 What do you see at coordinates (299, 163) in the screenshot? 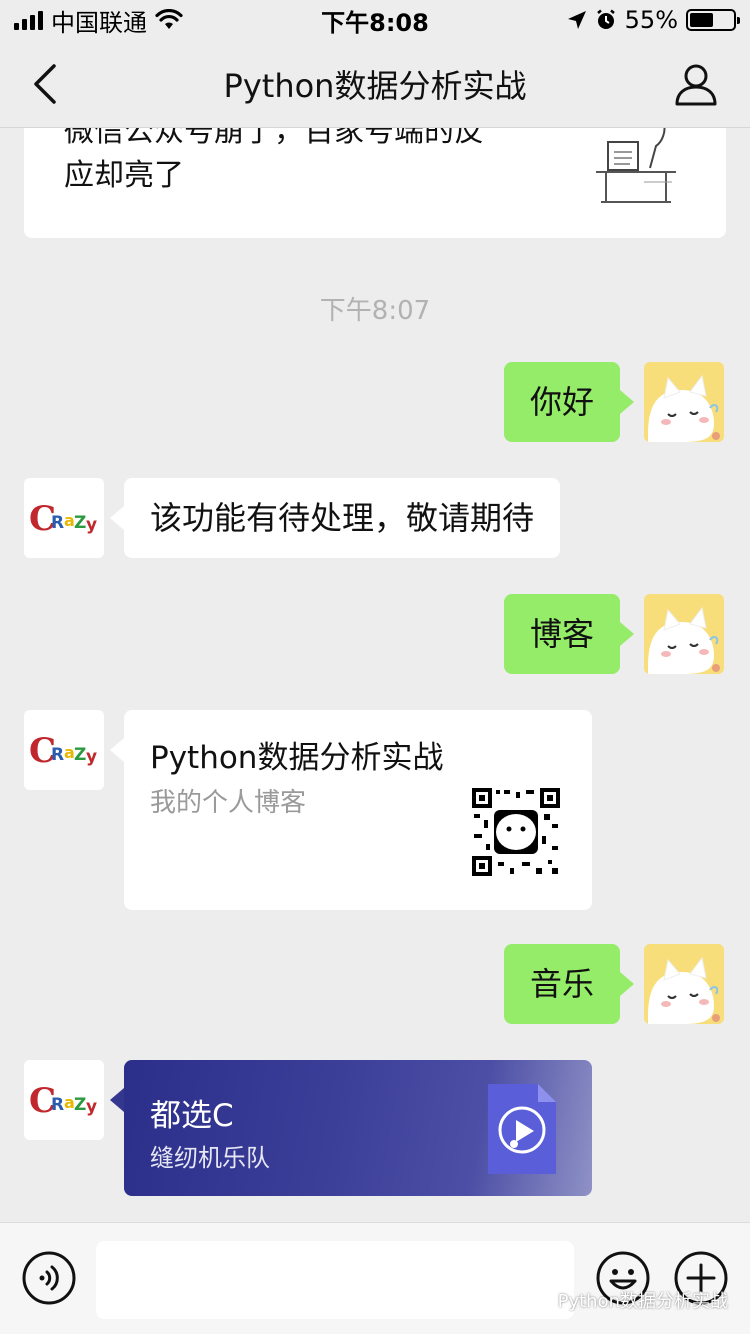
I see `previous-article-text: 微信公众号崩了，百家号端的反 应却亮了` at bounding box center [299, 163].